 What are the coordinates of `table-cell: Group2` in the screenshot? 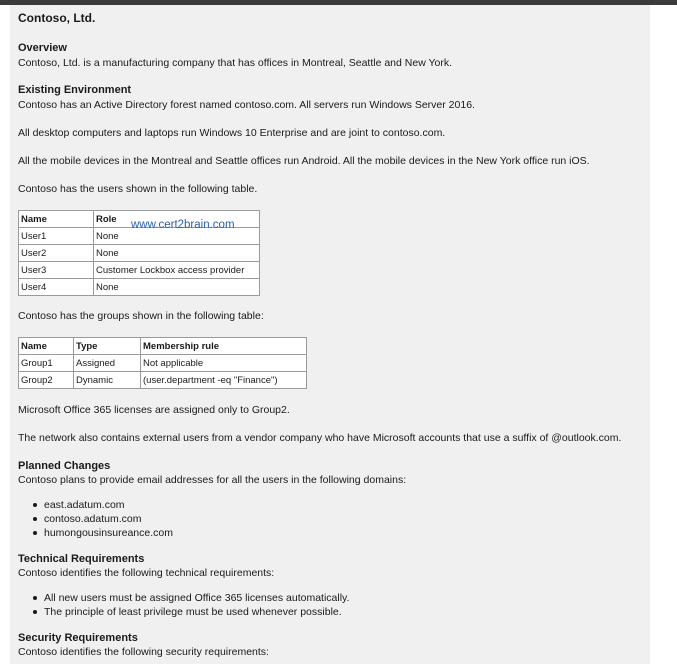 It's located at (46, 380).